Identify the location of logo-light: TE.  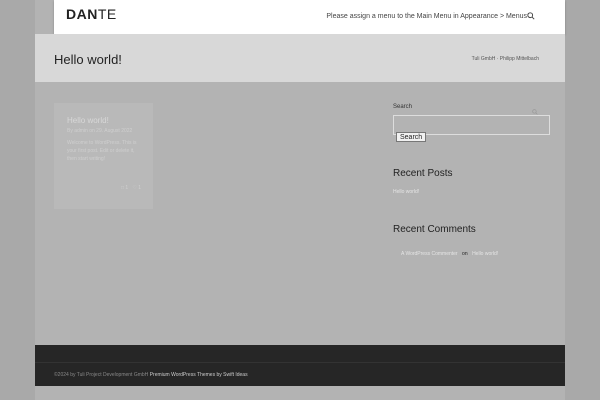
(107, 14).